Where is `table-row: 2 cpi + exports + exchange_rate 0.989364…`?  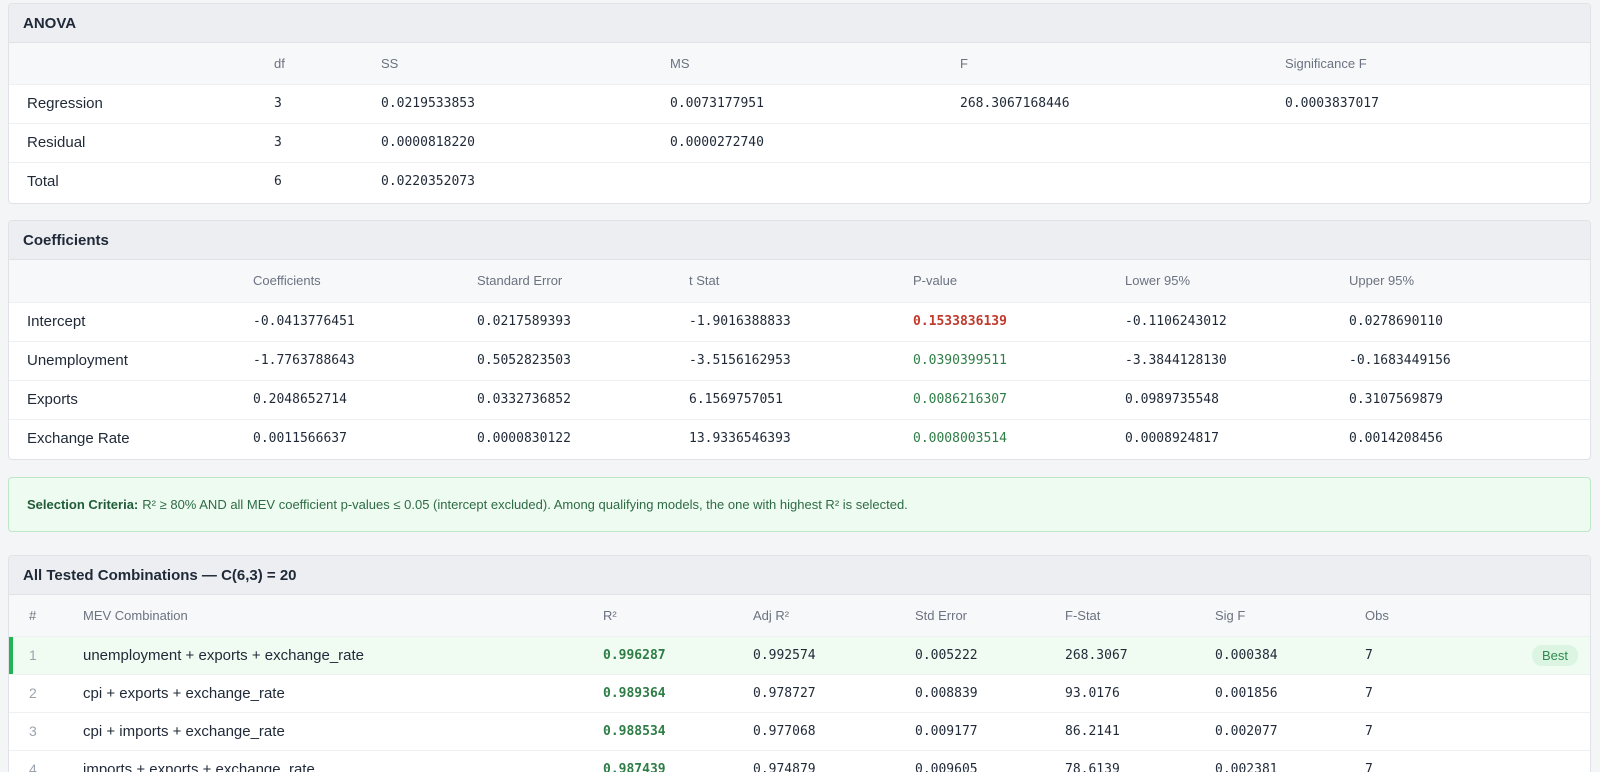 table-row: 2 cpi + exports + exchange_rate 0.989364… is located at coordinates (799, 692).